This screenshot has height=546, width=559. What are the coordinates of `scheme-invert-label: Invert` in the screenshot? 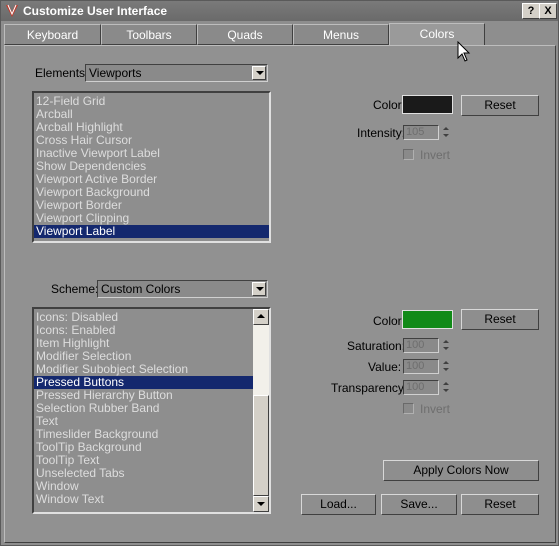 It's located at (435, 409).